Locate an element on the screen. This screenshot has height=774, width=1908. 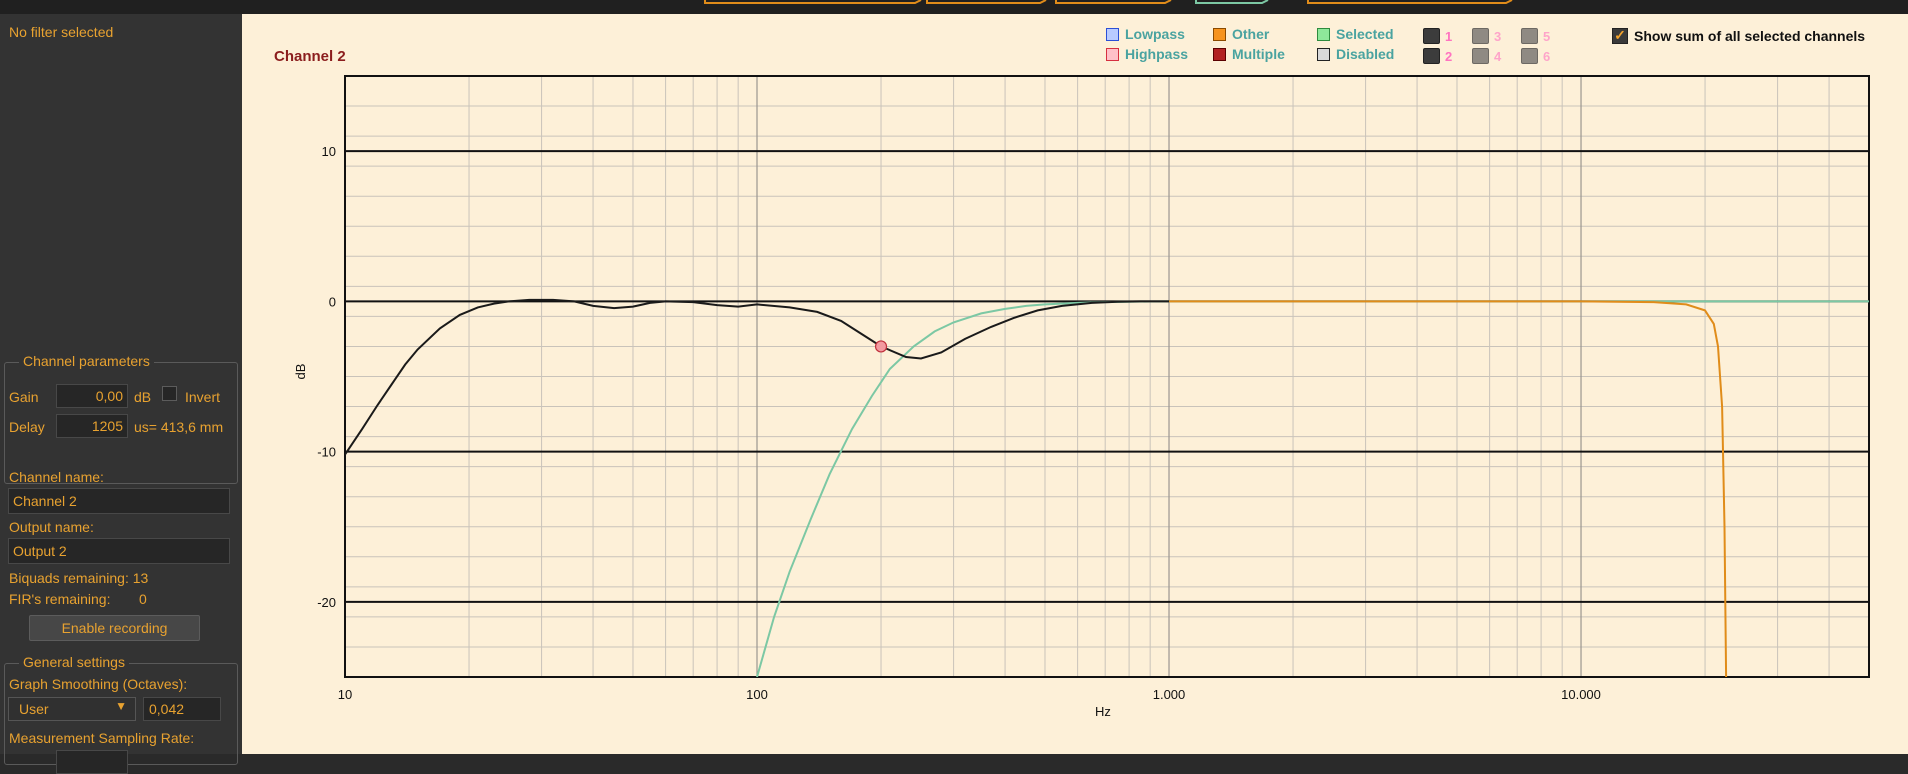
top-toolbar-strip is located at coordinates (954, 7).